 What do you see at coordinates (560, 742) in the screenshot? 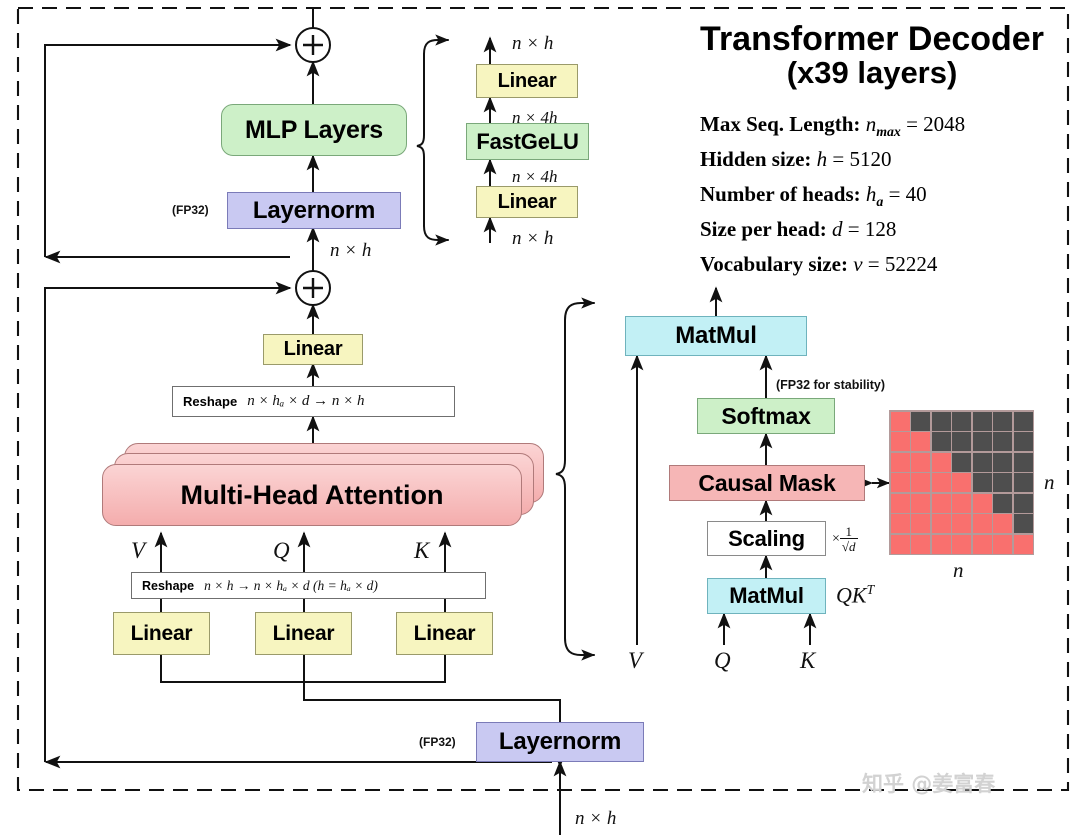
I see `layernorm-attention-block: Layernorm` at bounding box center [560, 742].